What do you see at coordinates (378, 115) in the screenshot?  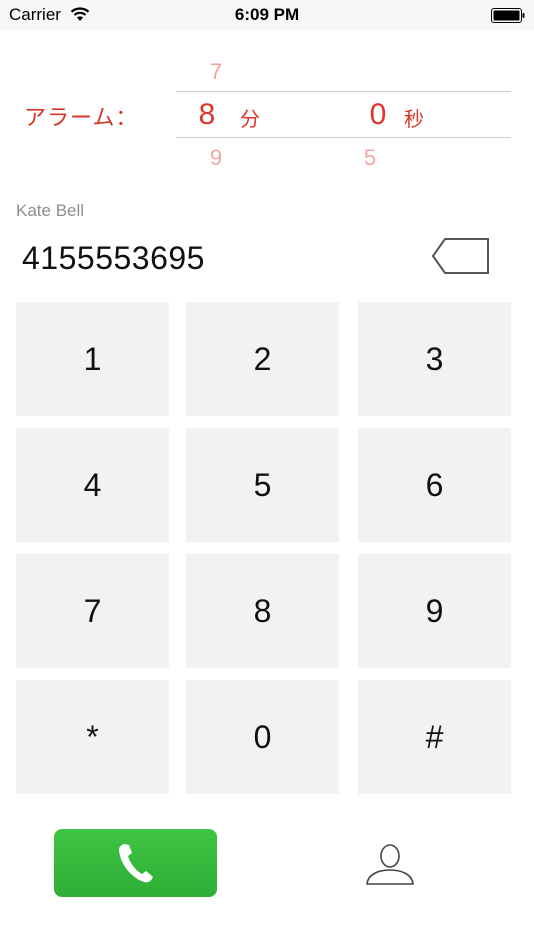 I see `seconds-selected: 0` at bounding box center [378, 115].